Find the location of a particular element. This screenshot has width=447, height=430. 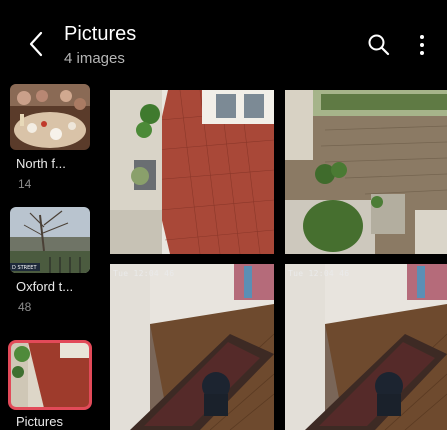

back-button is located at coordinates (36, 44).